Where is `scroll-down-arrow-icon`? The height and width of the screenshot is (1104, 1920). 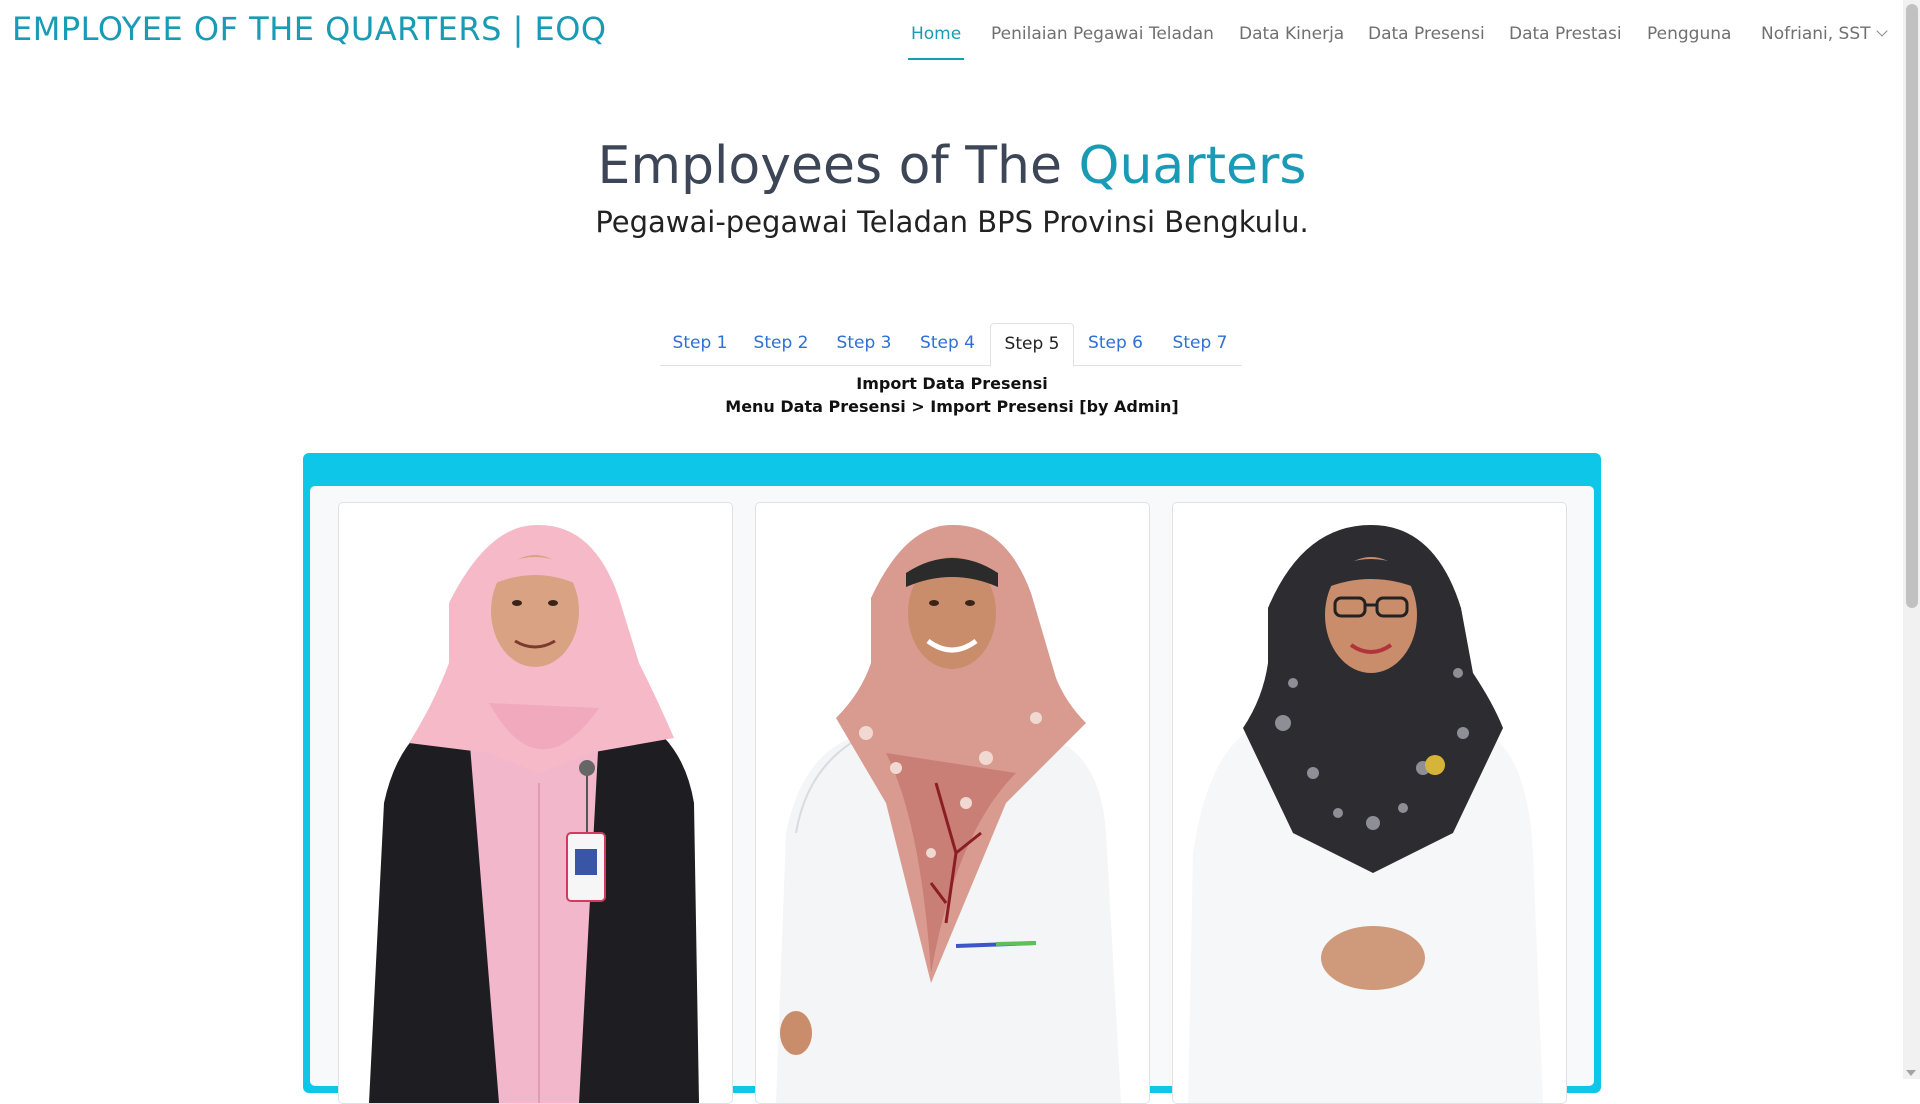 scroll-down-arrow-icon is located at coordinates (1911, 1073).